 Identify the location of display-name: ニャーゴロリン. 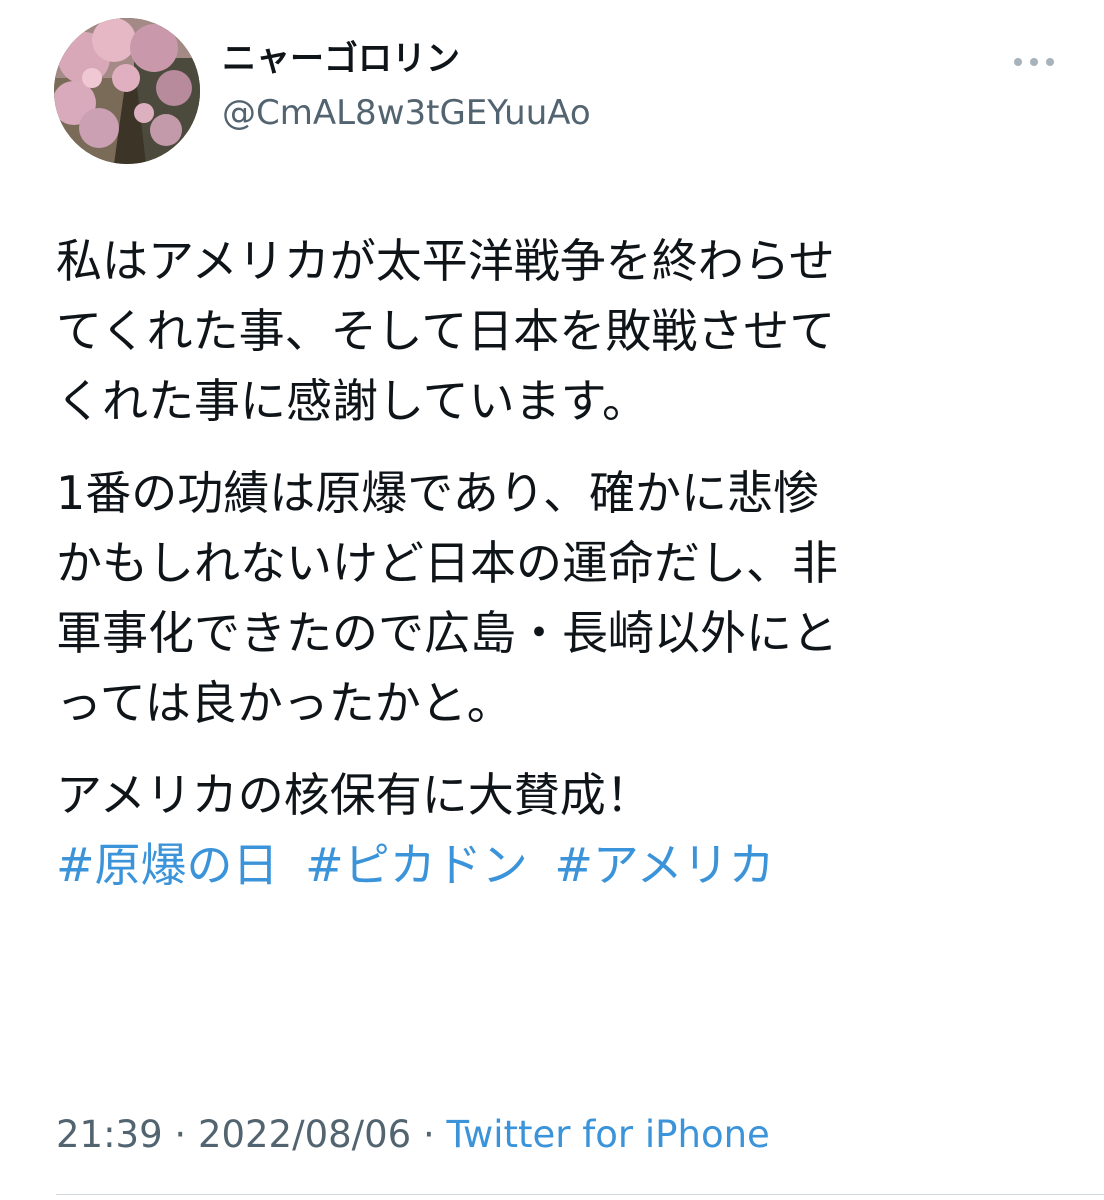
(406, 59).